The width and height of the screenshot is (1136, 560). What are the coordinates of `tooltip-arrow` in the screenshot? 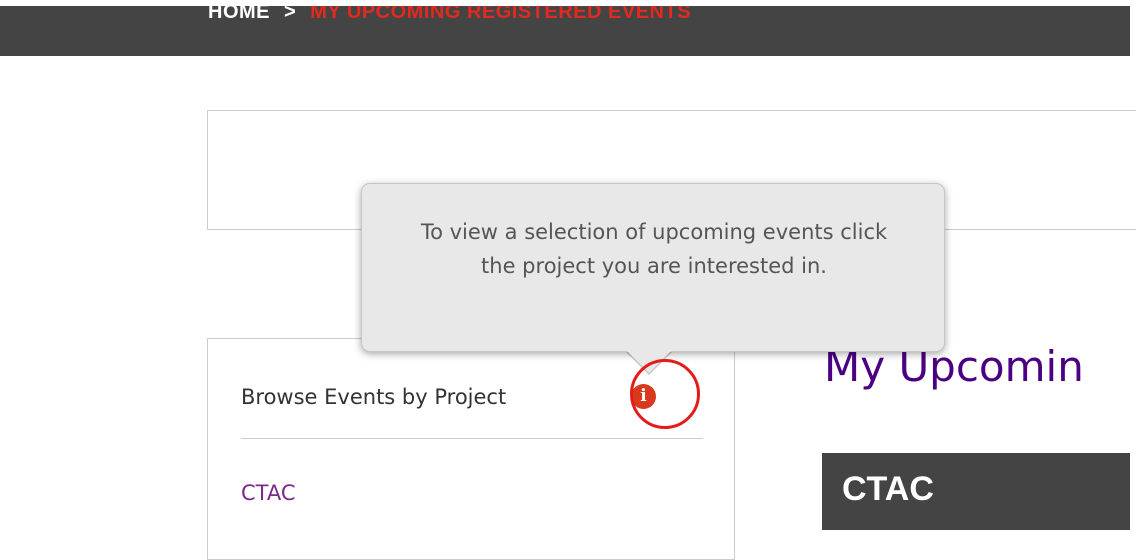 It's located at (649, 362).